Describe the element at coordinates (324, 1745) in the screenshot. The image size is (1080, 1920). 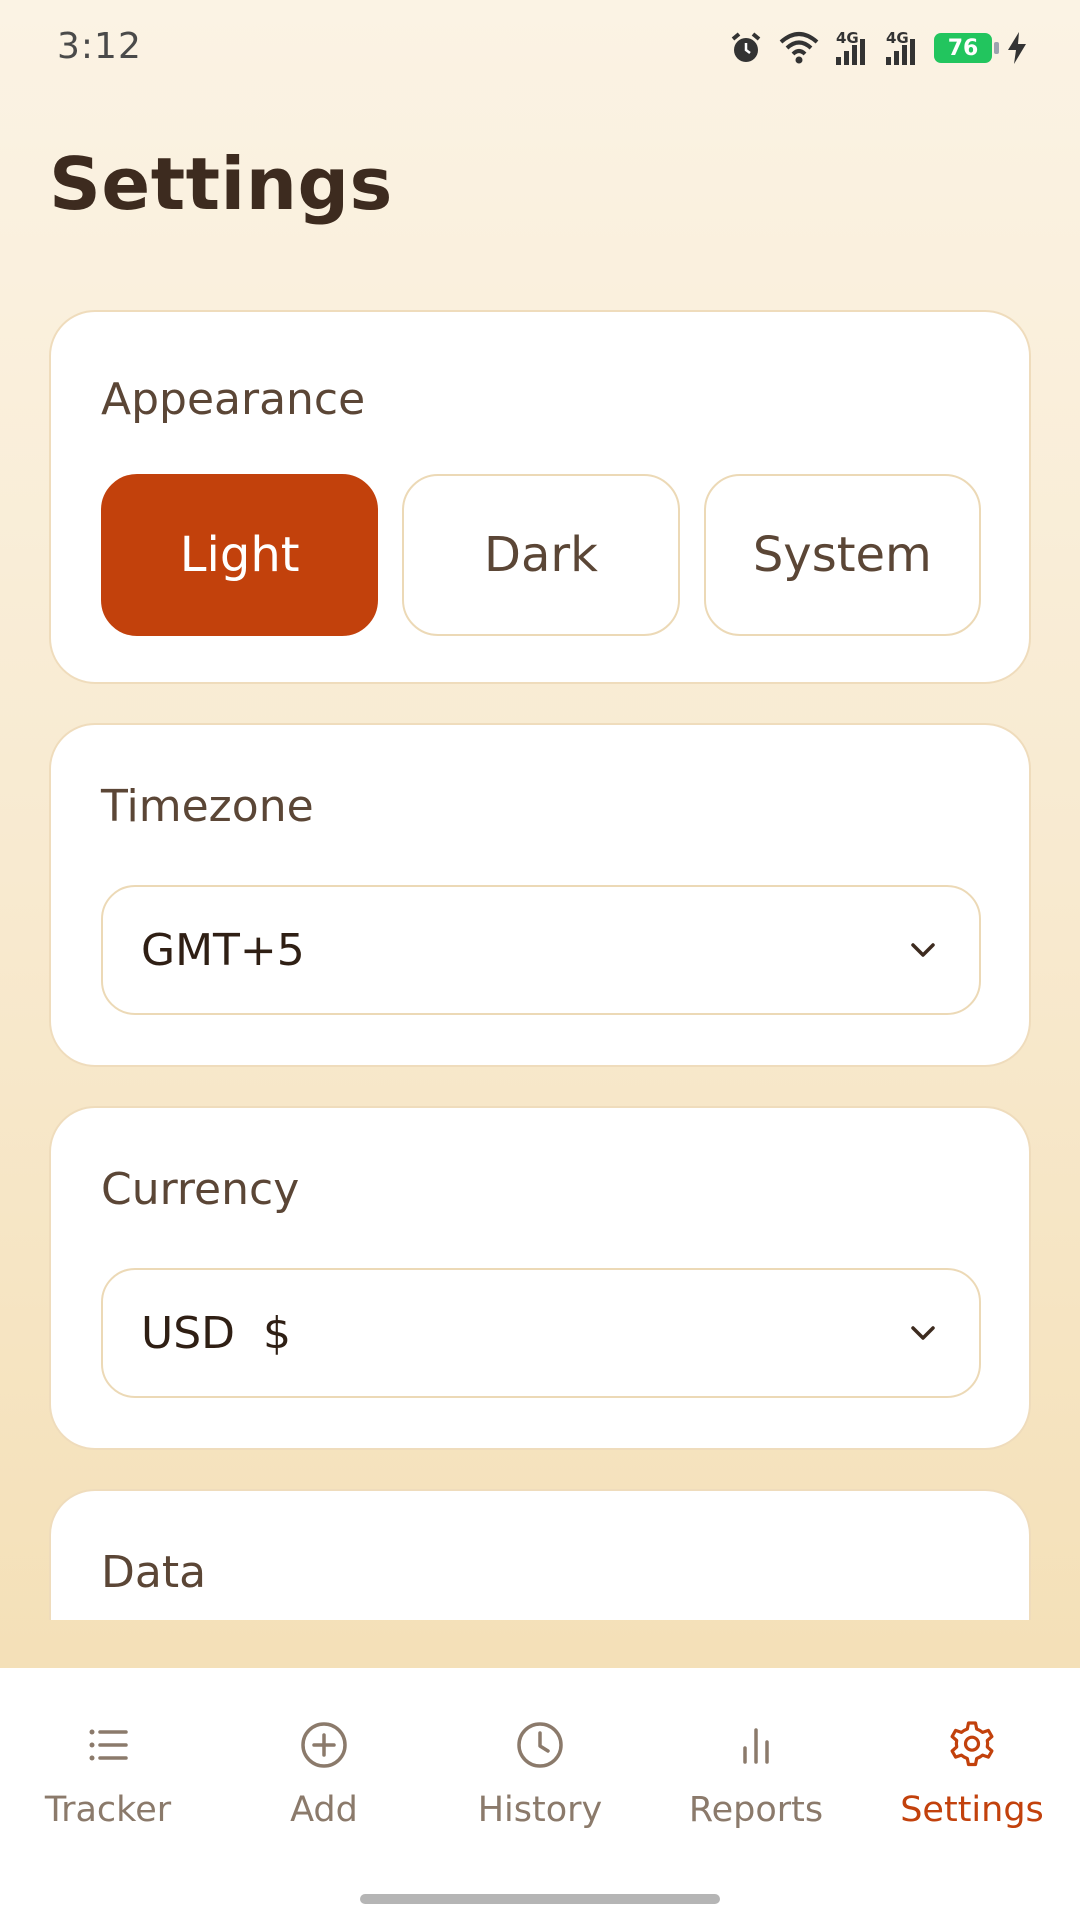
I see `plus-circle-icon` at that location.